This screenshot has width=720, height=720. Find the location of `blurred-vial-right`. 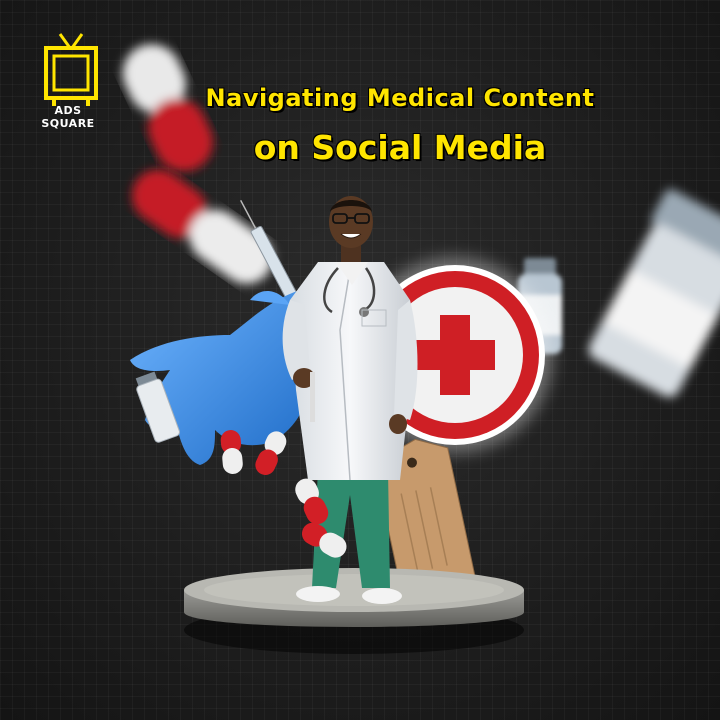

blurred-vial-right is located at coordinates (654, 293).